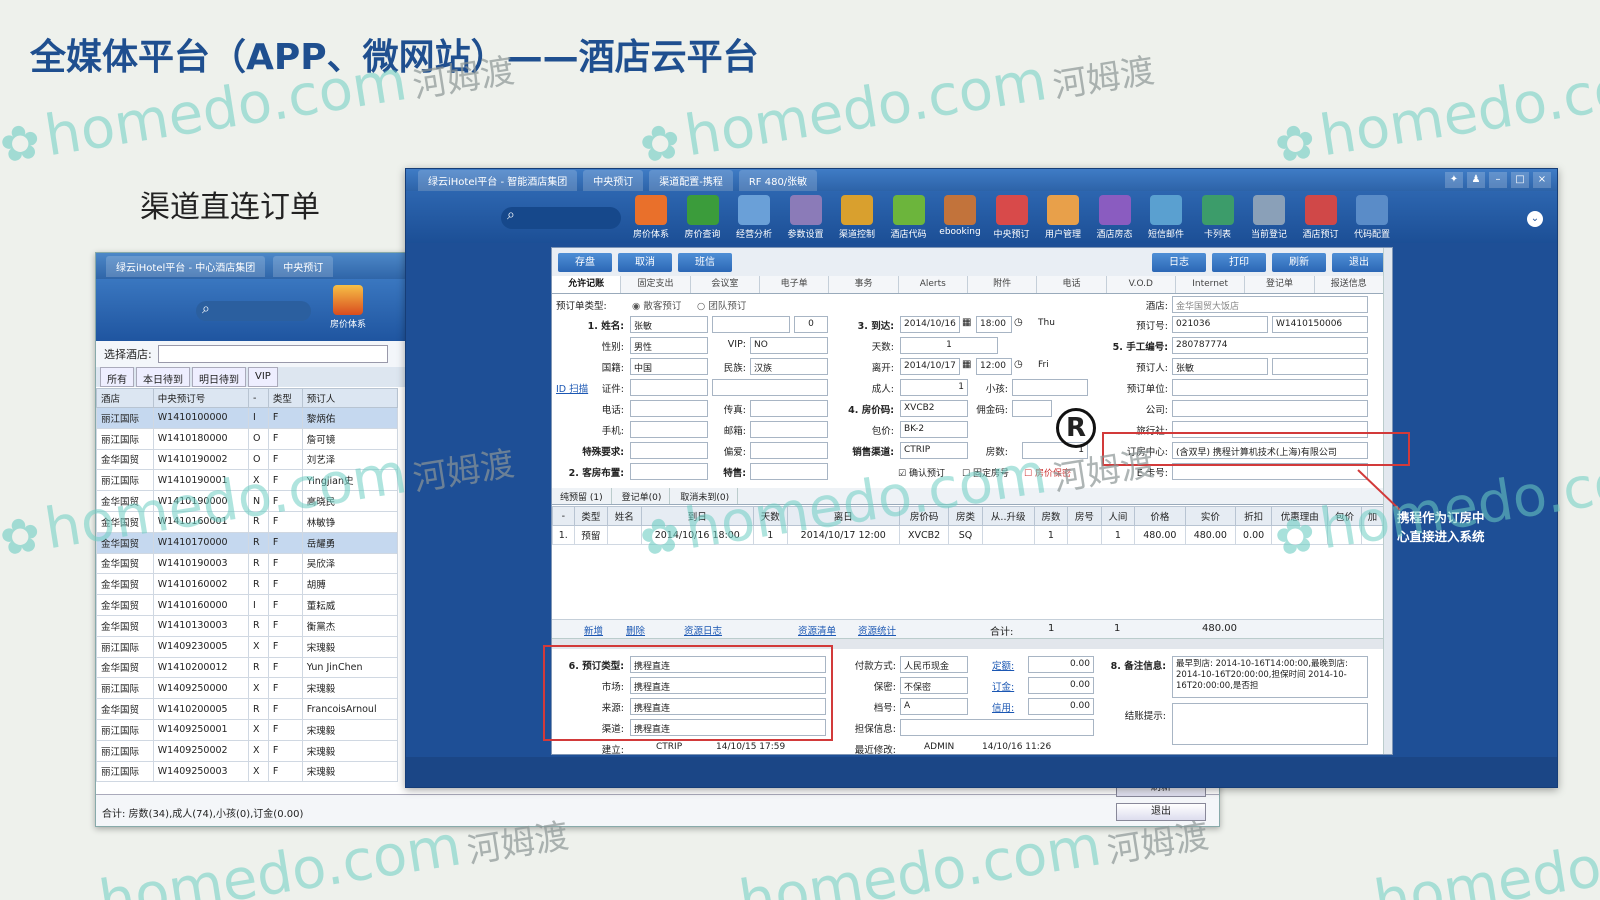  I want to click on remark-input, so click(789, 471).